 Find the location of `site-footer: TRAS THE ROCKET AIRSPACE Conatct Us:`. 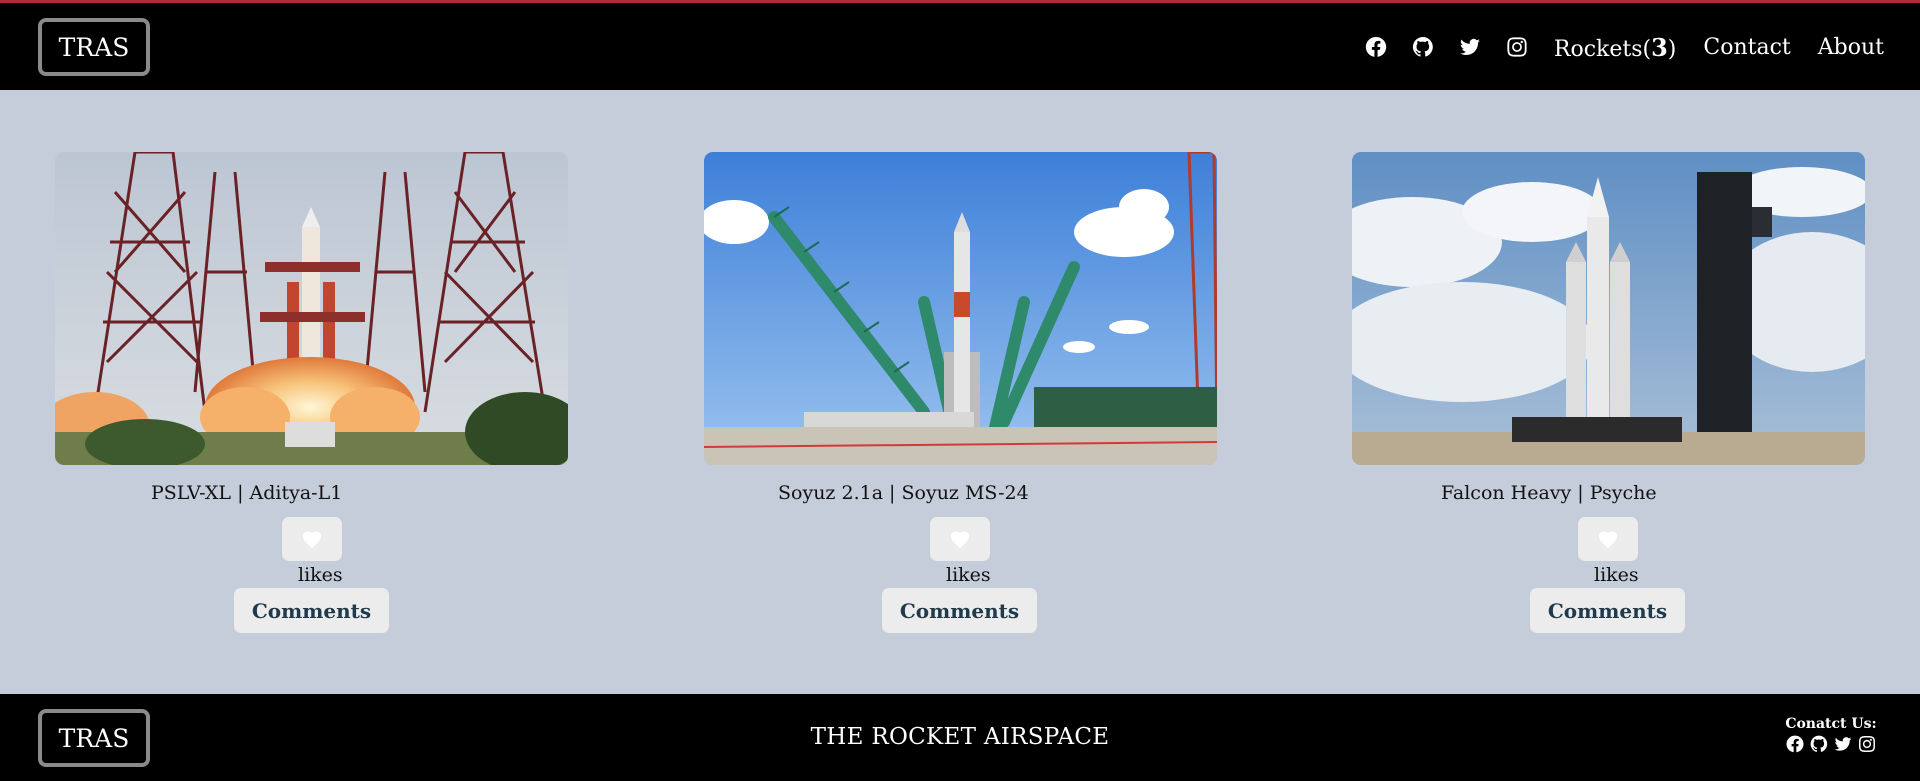

site-footer: TRAS THE ROCKET AIRSPACE Conatct Us: is located at coordinates (960, 737).